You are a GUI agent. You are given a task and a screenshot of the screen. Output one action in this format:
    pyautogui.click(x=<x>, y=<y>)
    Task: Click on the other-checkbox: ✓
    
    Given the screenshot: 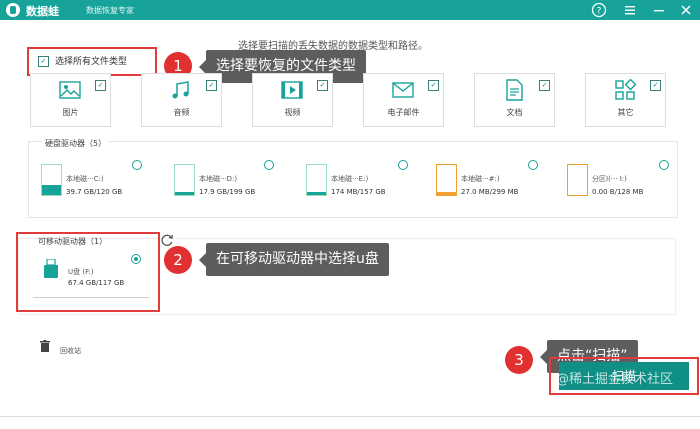 What is the action you would take?
    pyautogui.click(x=655, y=85)
    